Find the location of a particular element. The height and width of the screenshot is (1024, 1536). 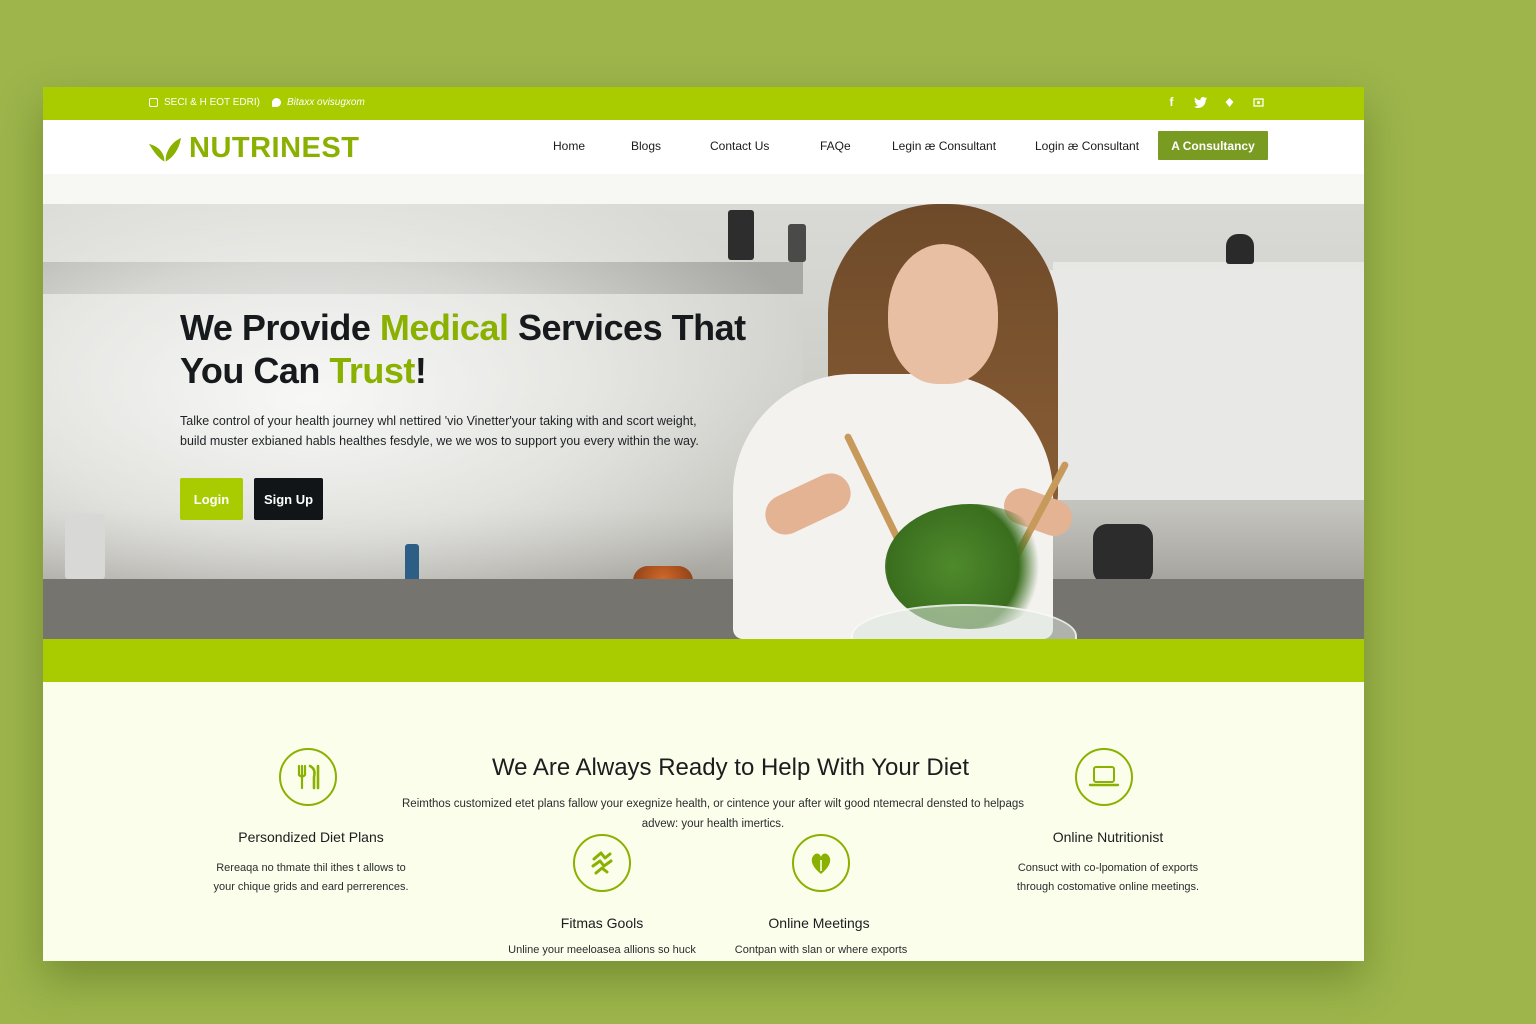

hero-title-text: You Can is located at coordinates (255, 370).